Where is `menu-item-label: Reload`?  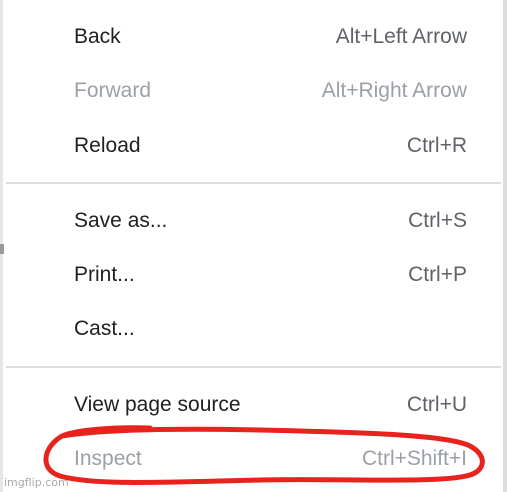 menu-item-label: Reload is located at coordinates (107, 145).